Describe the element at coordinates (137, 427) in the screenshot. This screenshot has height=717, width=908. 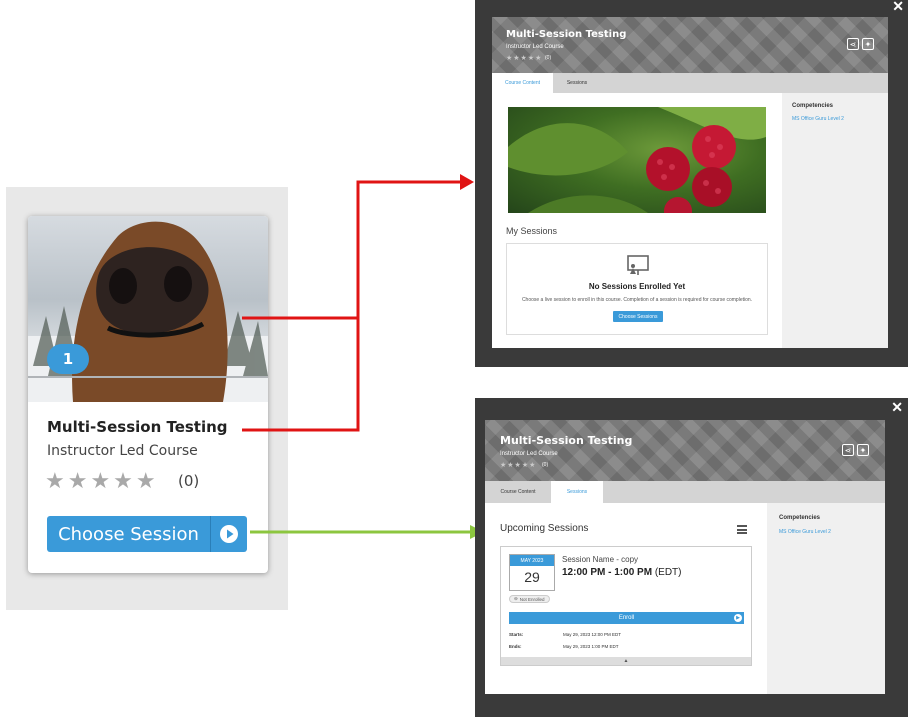
I see `course-title: Multi-Session Testing` at that location.